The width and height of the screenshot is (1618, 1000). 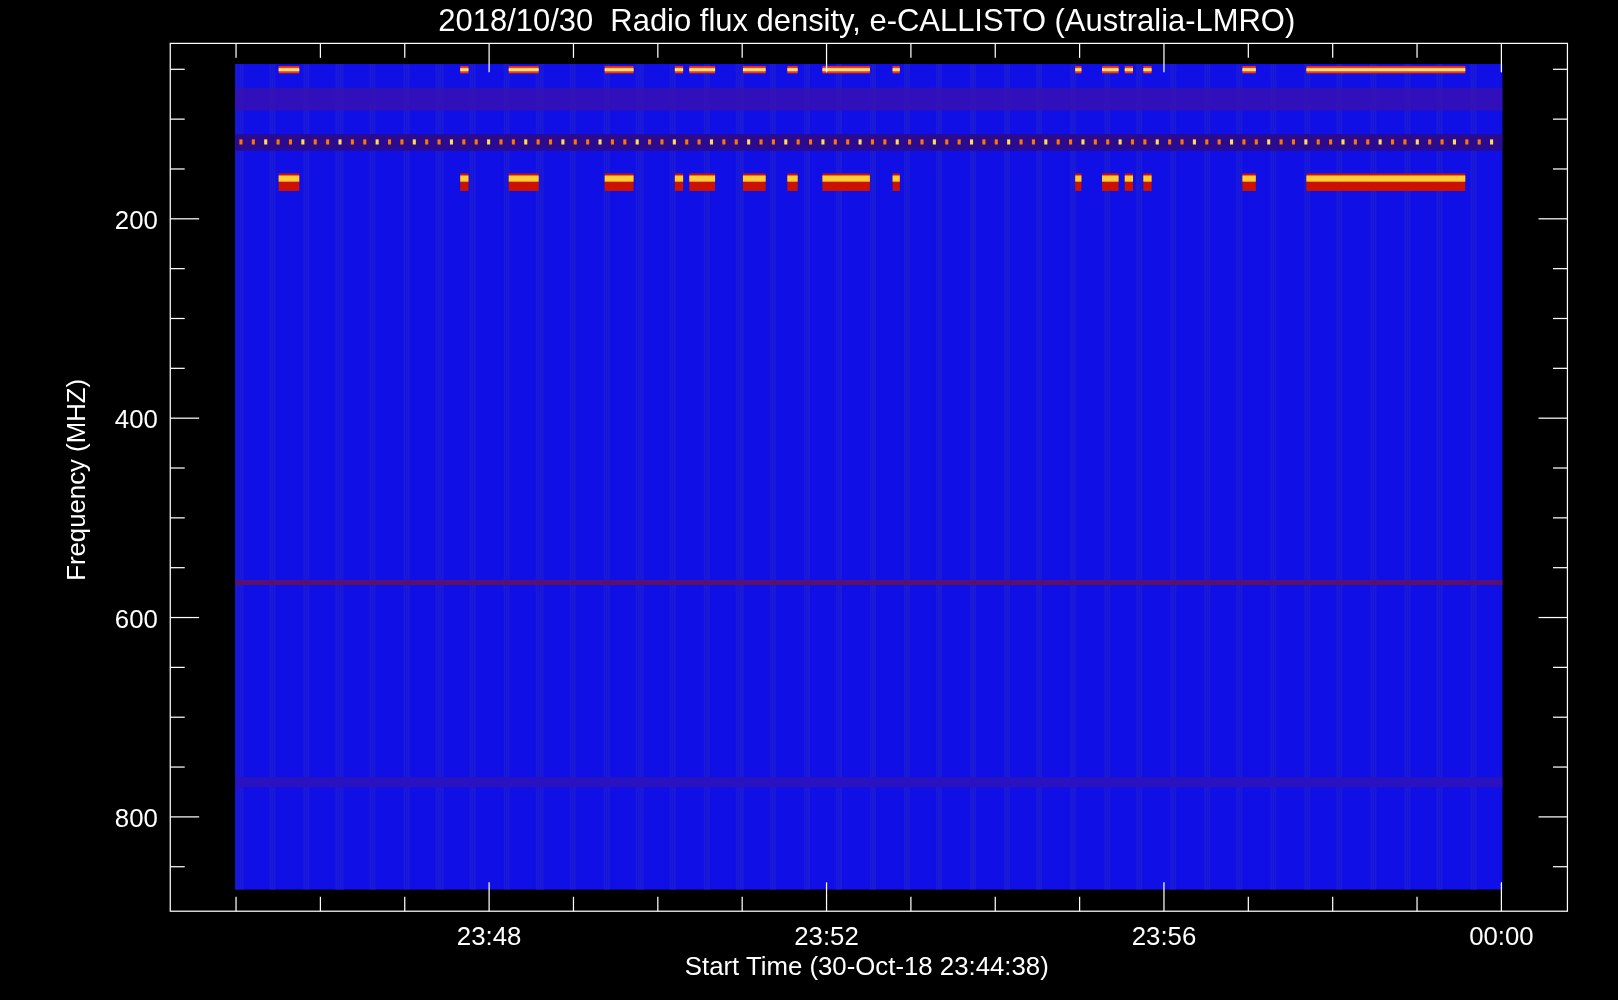 What do you see at coordinates (489, 936) in the screenshot?
I see `x-tick-label: 23:48` at bounding box center [489, 936].